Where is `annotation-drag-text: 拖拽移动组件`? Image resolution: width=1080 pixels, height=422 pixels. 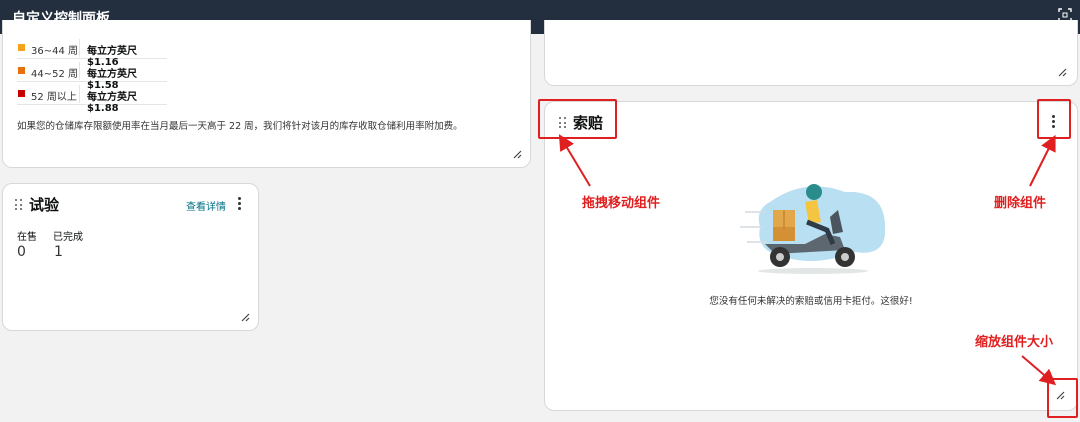 annotation-drag-text: 拖拽移动组件 is located at coordinates (621, 203).